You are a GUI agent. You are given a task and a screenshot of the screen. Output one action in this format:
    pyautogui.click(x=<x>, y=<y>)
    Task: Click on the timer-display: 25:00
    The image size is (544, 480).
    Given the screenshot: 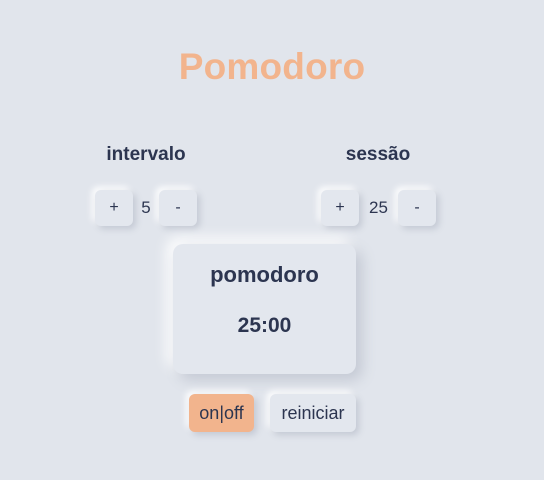 What is the action you would take?
    pyautogui.click(x=264, y=325)
    